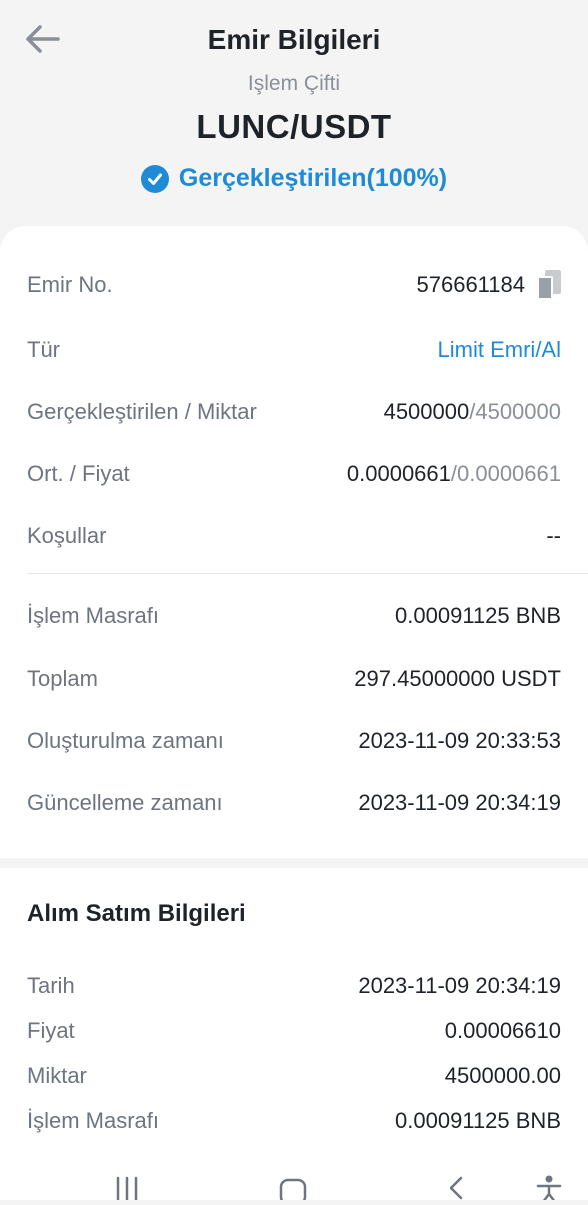  I want to click on status-text: Gerçekleştirilen(100%), so click(313, 178).